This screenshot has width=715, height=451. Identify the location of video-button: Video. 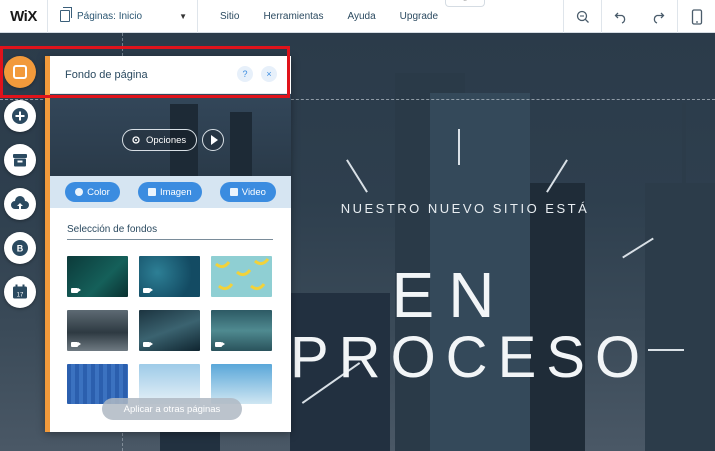
(247, 192).